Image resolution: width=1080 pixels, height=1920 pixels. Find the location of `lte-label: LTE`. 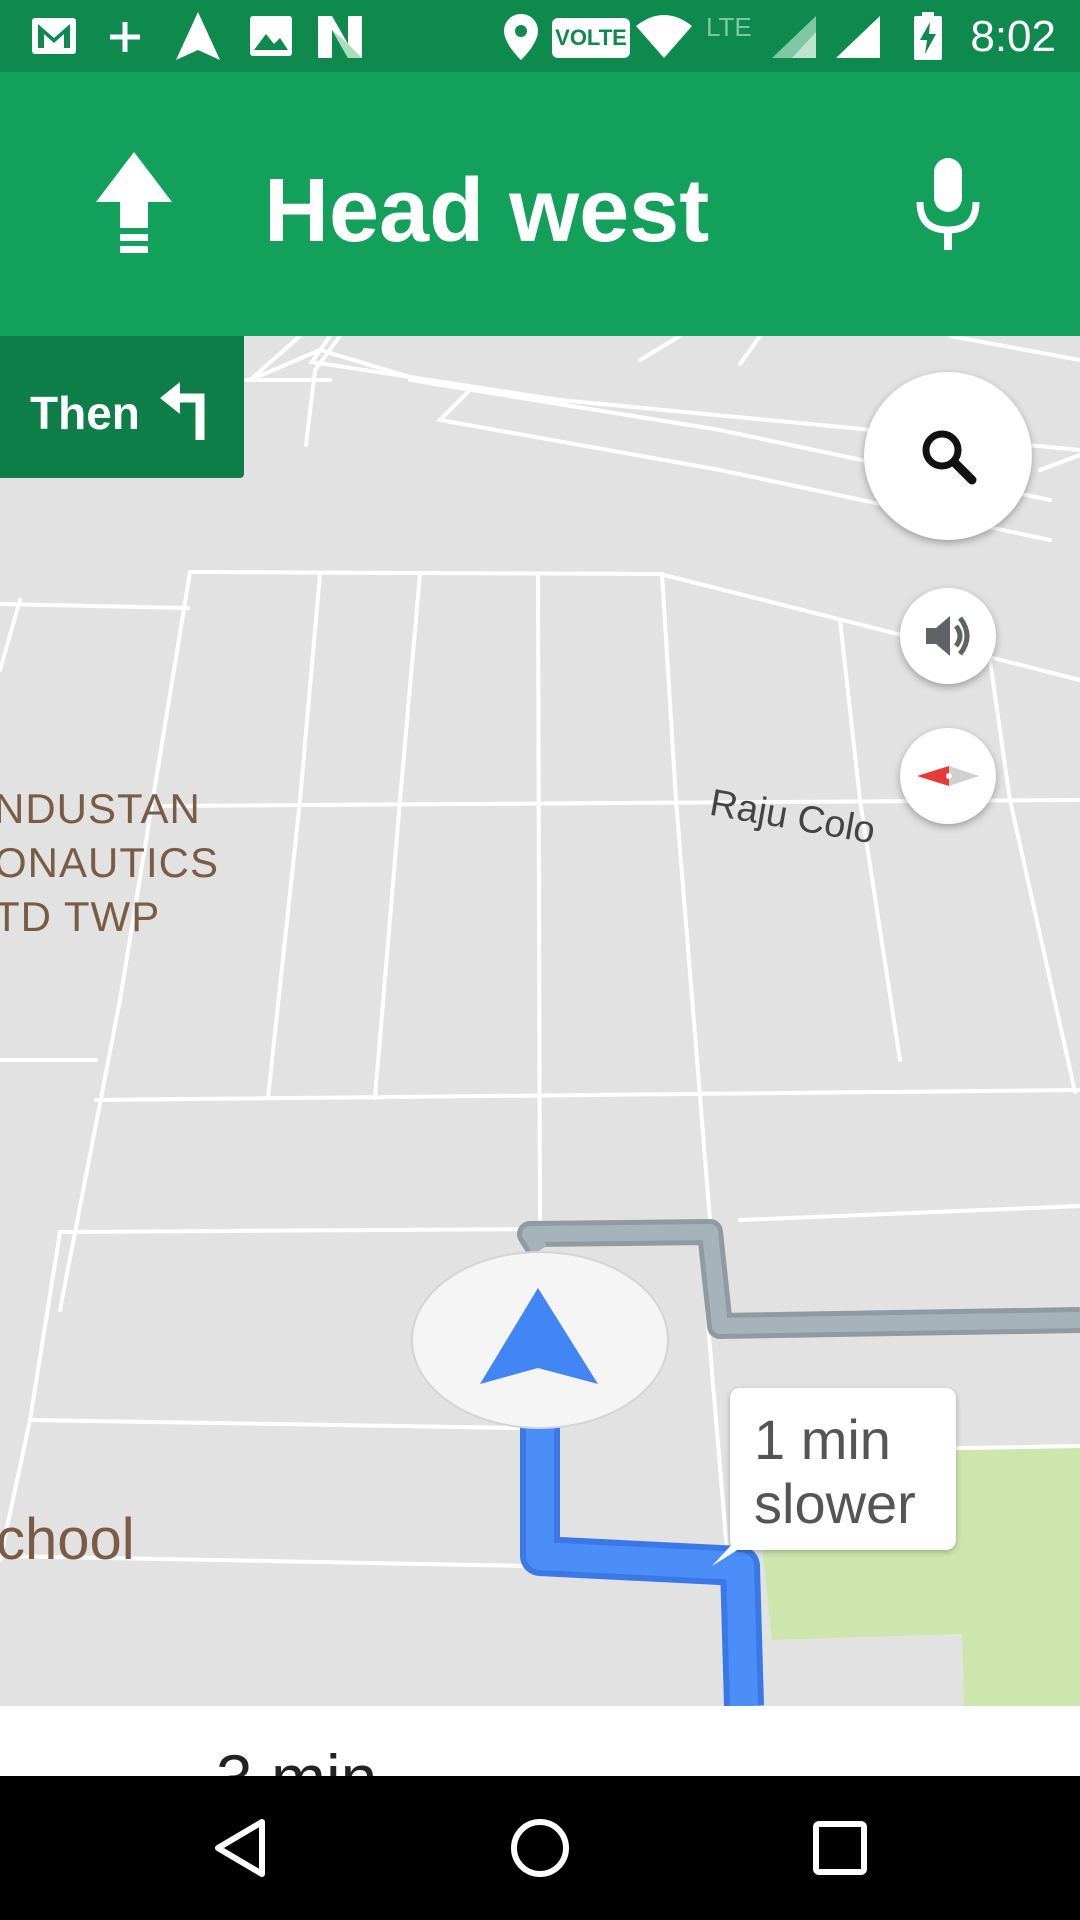

lte-label: LTE is located at coordinates (729, 27).